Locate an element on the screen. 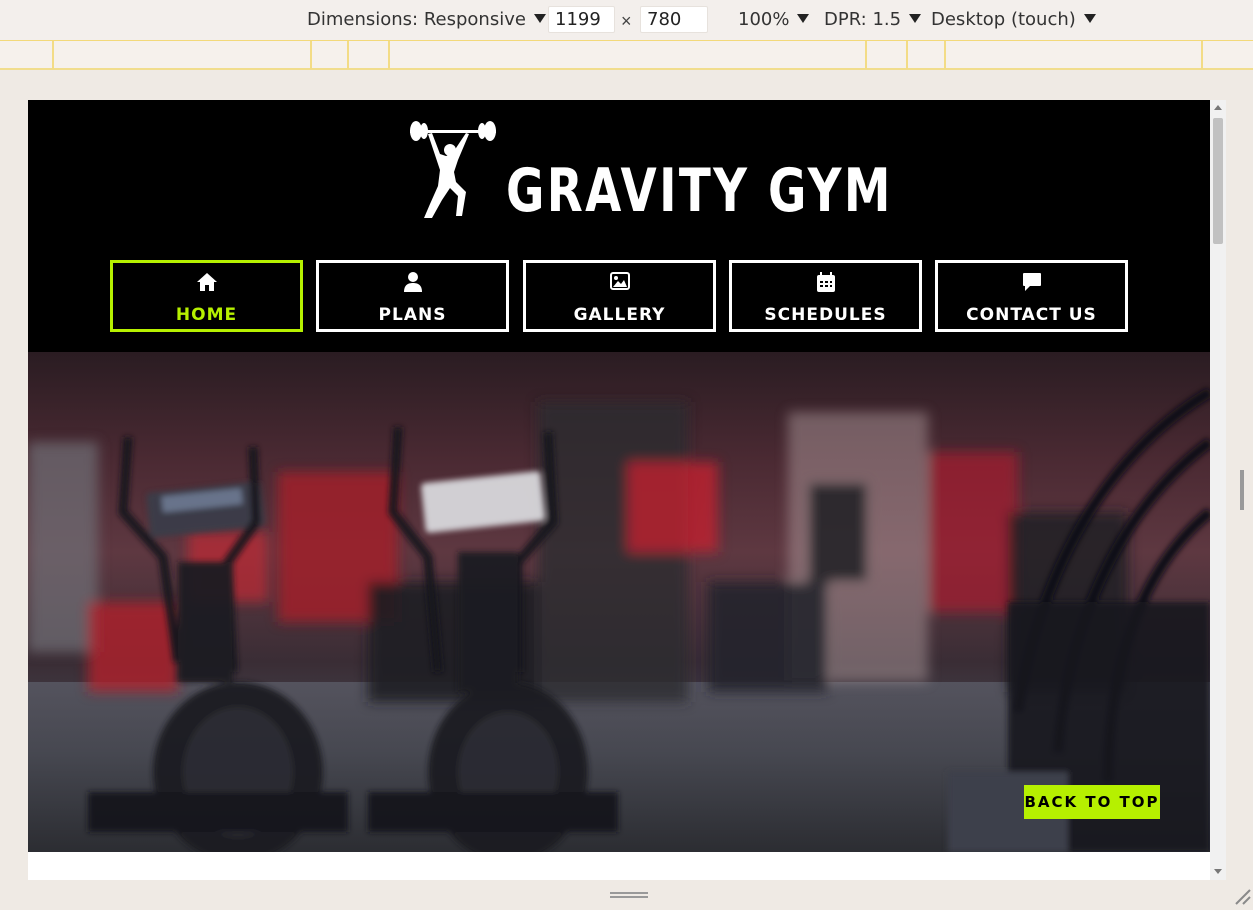  scrollbar-thumb is located at coordinates (1218, 181).